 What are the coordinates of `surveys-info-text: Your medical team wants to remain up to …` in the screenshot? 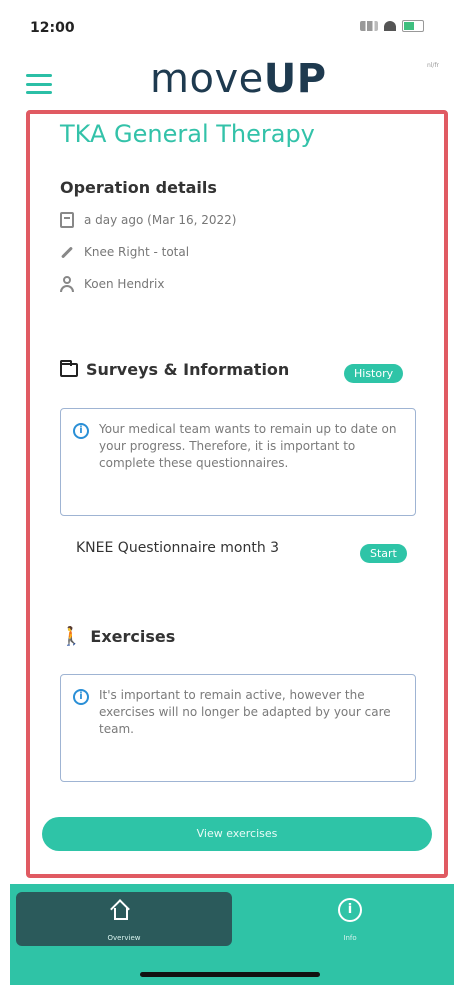 It's located at (248, 446).